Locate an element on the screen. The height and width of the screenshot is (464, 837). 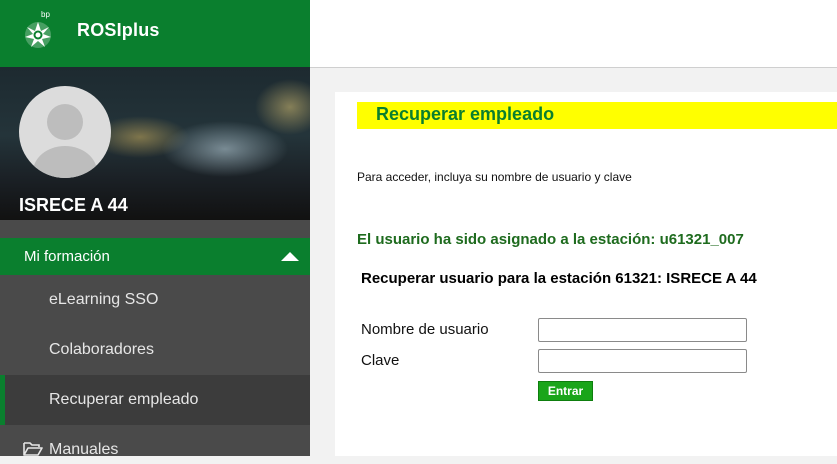
sidebar-item-label: eLearning SSO is located at coordinates (104, 299).